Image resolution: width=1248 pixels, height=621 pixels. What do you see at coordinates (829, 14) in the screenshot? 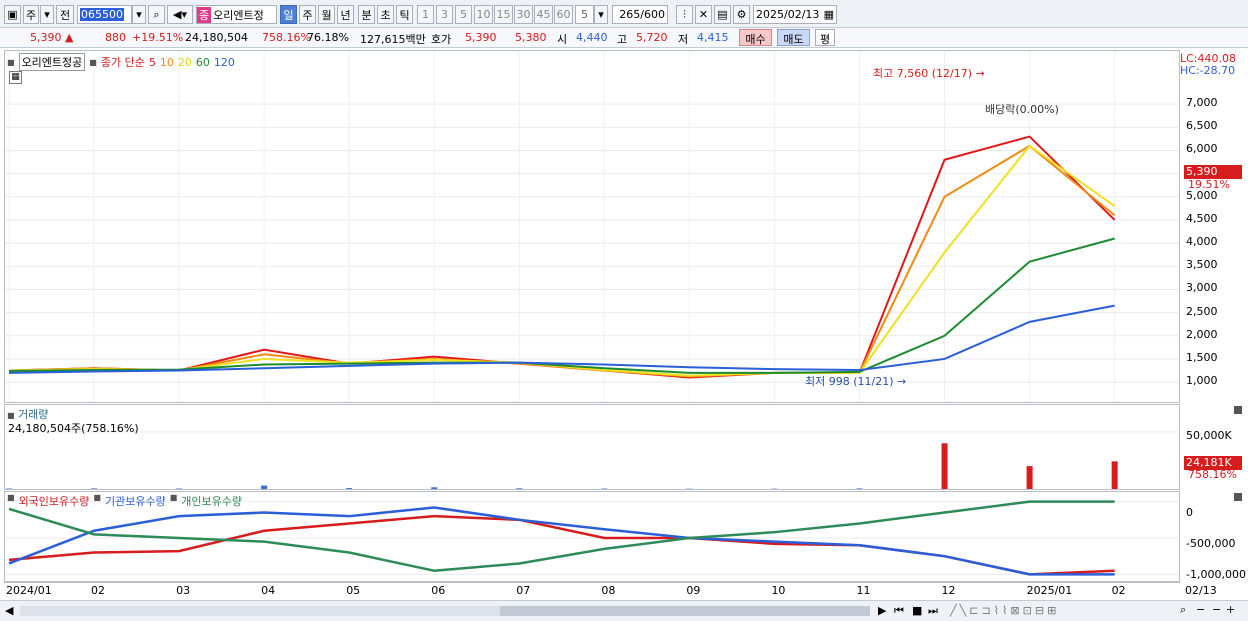
I see `calendar-icon: ▦` at bounding box center [829, 14].